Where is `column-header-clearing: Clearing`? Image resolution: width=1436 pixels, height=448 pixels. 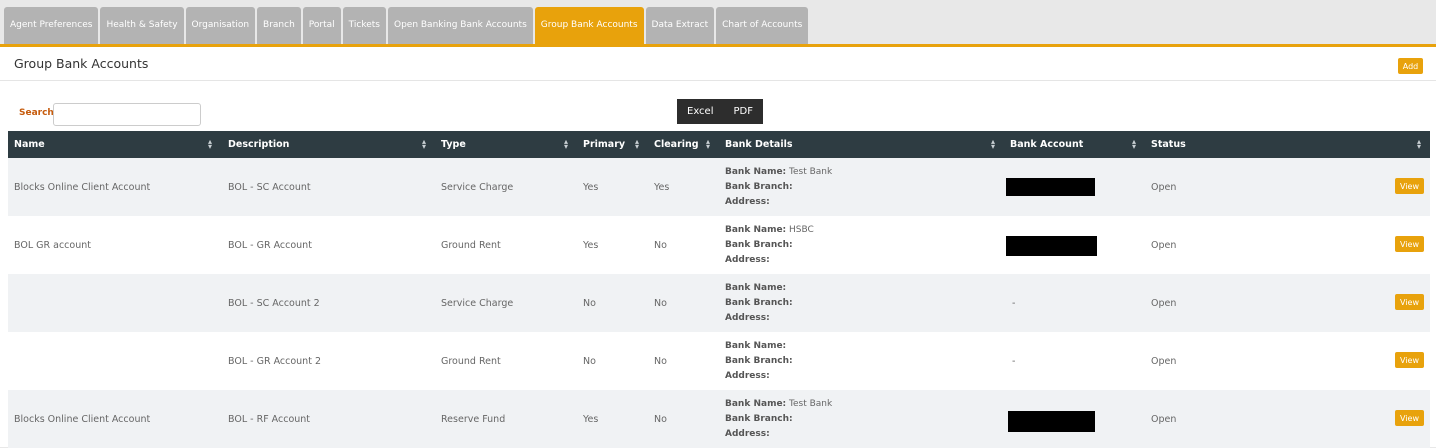 column-header-clearing: Clearing is located at coordinates (676, 144).